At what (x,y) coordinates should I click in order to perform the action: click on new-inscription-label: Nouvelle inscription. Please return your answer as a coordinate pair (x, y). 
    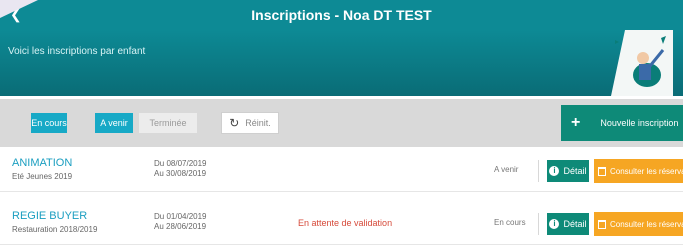
    Looking at the image, I should click on (639, 123).